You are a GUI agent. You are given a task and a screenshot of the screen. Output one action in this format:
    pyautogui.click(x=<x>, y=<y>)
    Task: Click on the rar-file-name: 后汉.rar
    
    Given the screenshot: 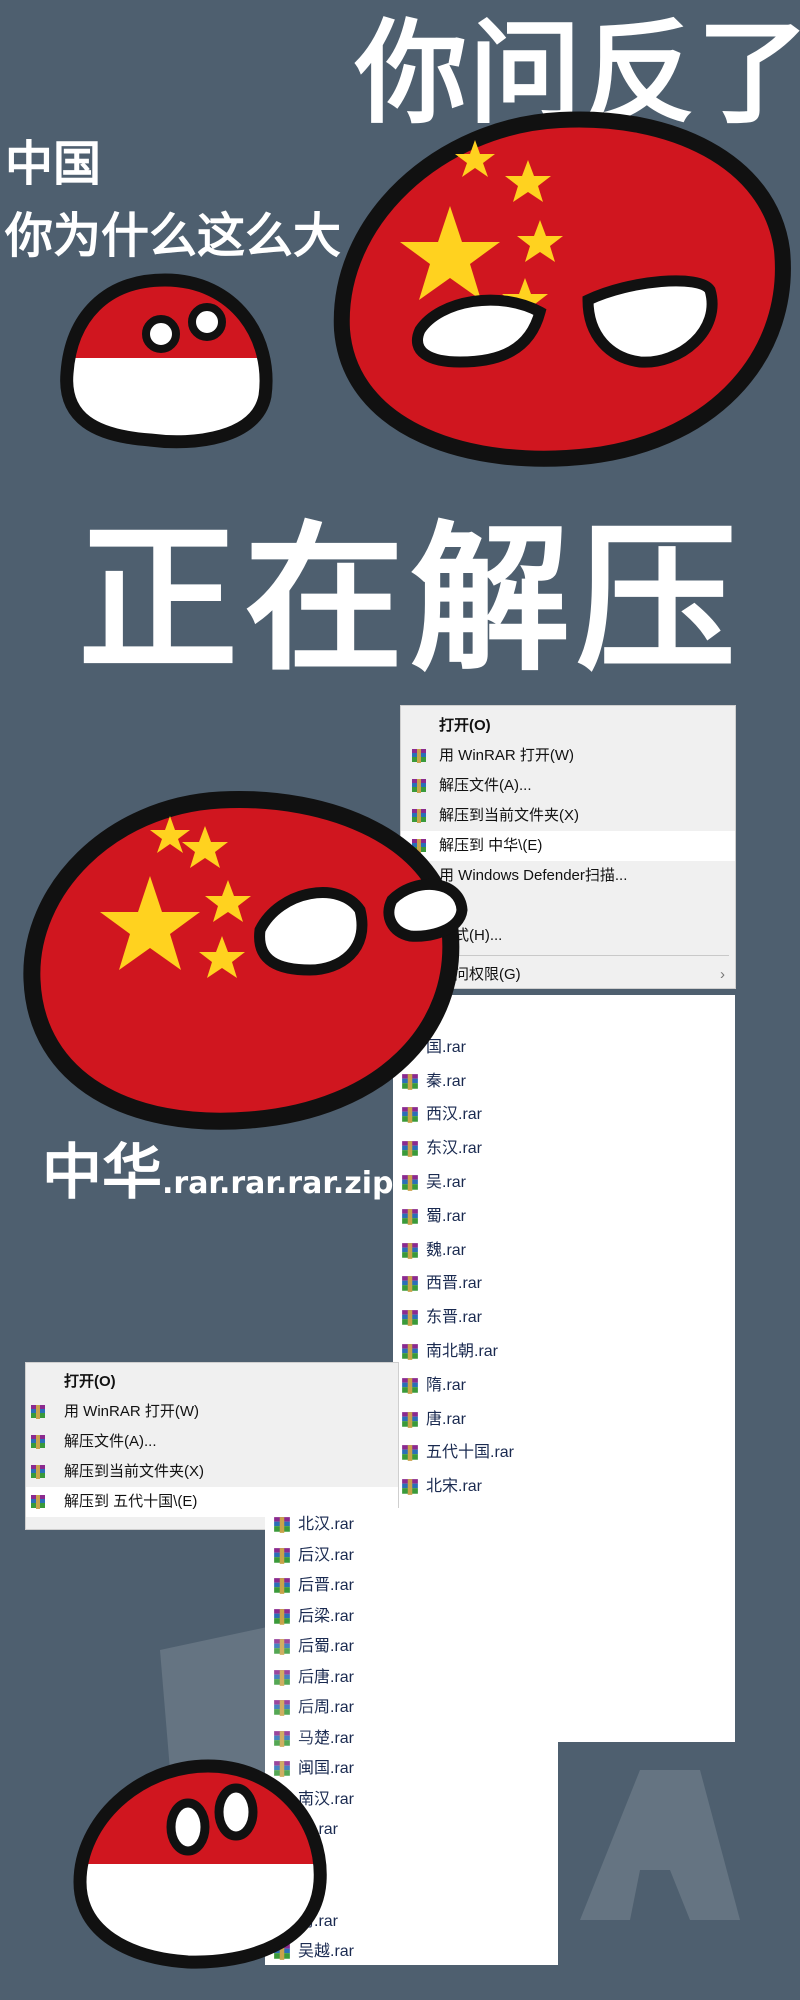 What is the action you would take?
    pyautogui.click(x=326, y=1555)
    